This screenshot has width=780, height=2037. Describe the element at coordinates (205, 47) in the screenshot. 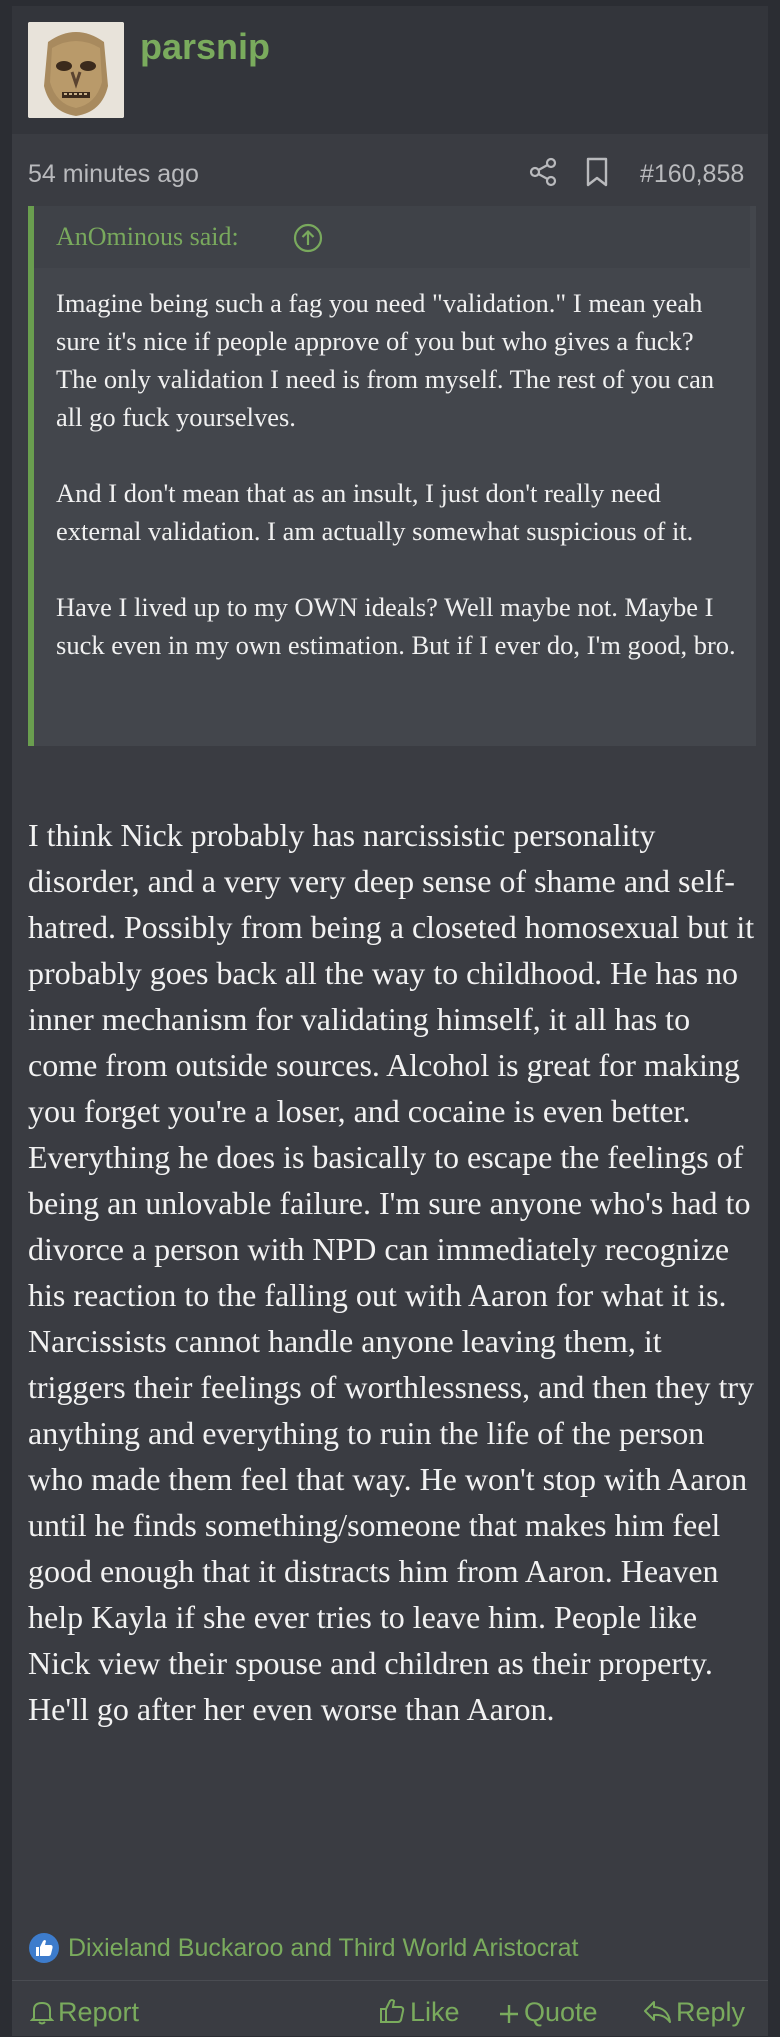

I see `username: parsnip` at that location.